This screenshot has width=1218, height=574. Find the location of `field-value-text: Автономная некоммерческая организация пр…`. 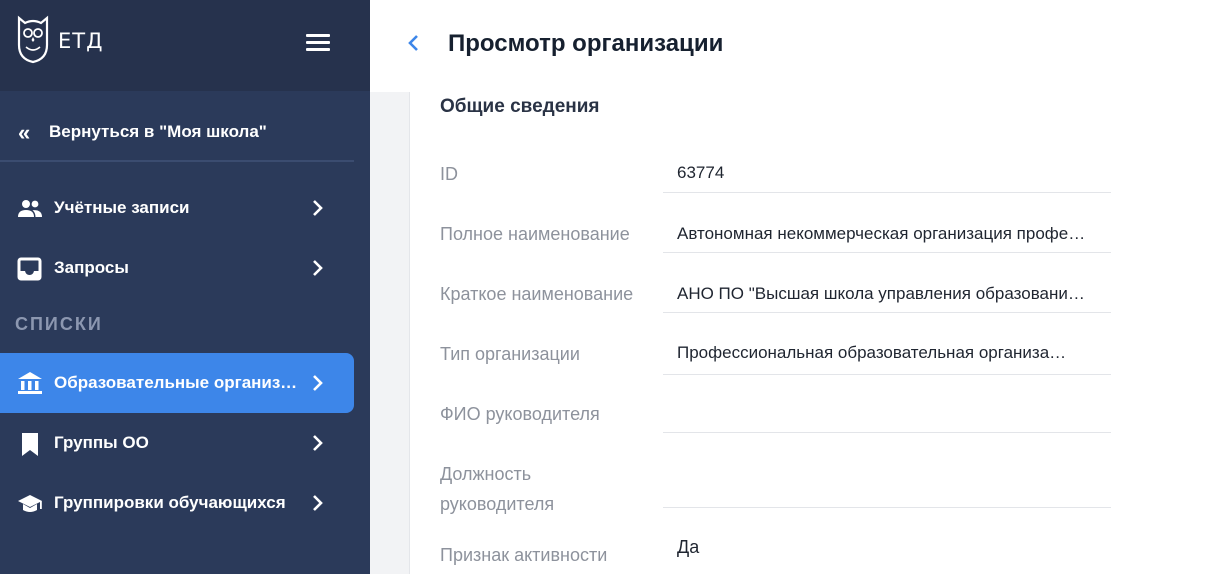

field-value-text: Автономная некоммерческая организация пр… is located at coordinates (894, 233).